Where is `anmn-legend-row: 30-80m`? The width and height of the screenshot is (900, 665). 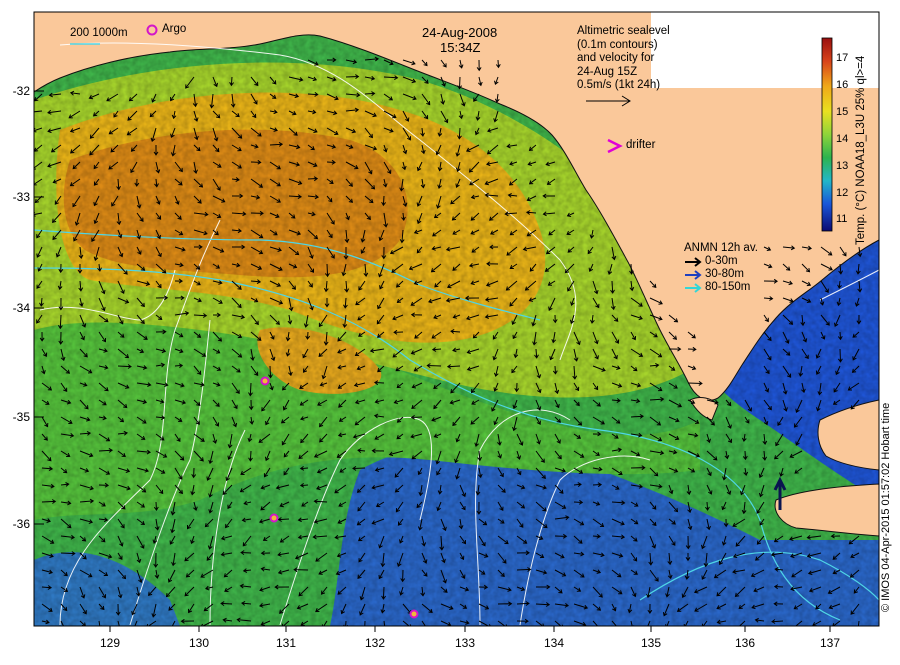 anmn-legend-row: 30-80m is located at coordinates (721, 274).